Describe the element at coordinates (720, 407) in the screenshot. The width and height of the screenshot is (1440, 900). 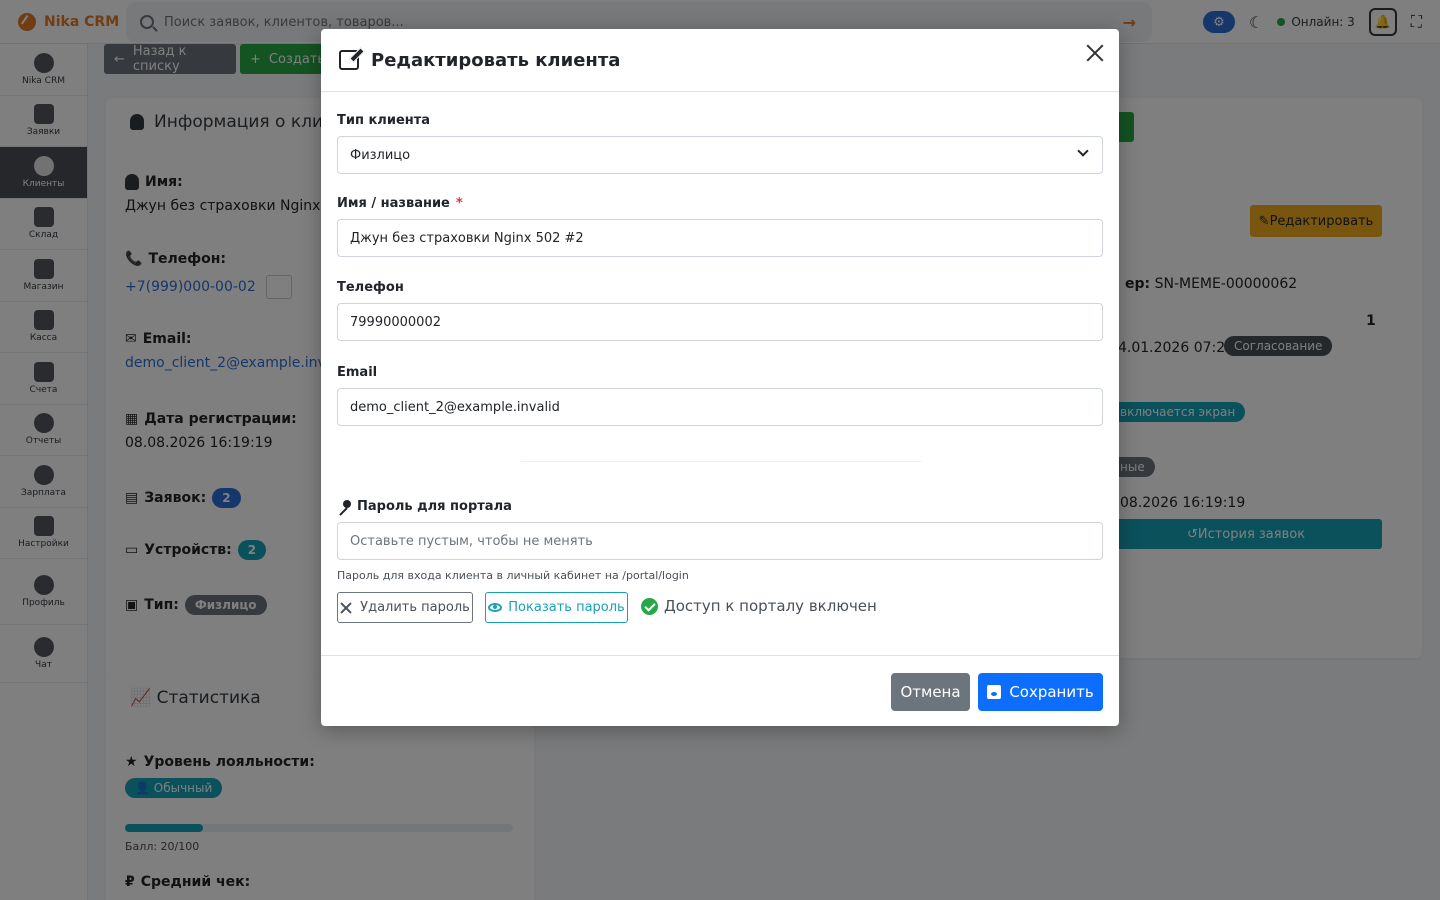
I see `email-input` at that location.